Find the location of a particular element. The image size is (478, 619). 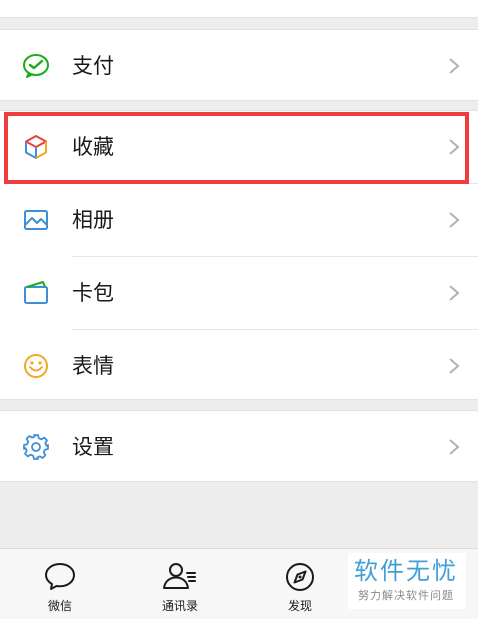

photo-album-icon is located at coordinates (36, 220).